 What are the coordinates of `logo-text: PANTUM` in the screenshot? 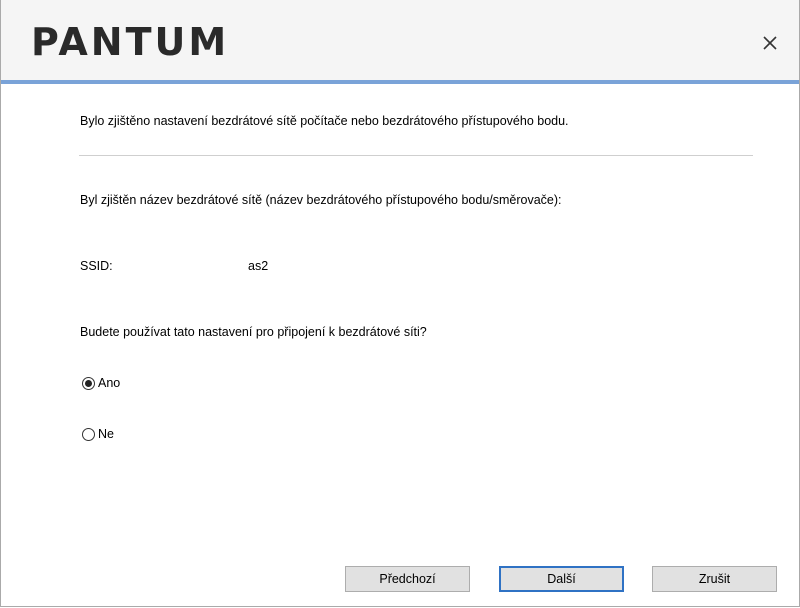 It's located at (130, 41).